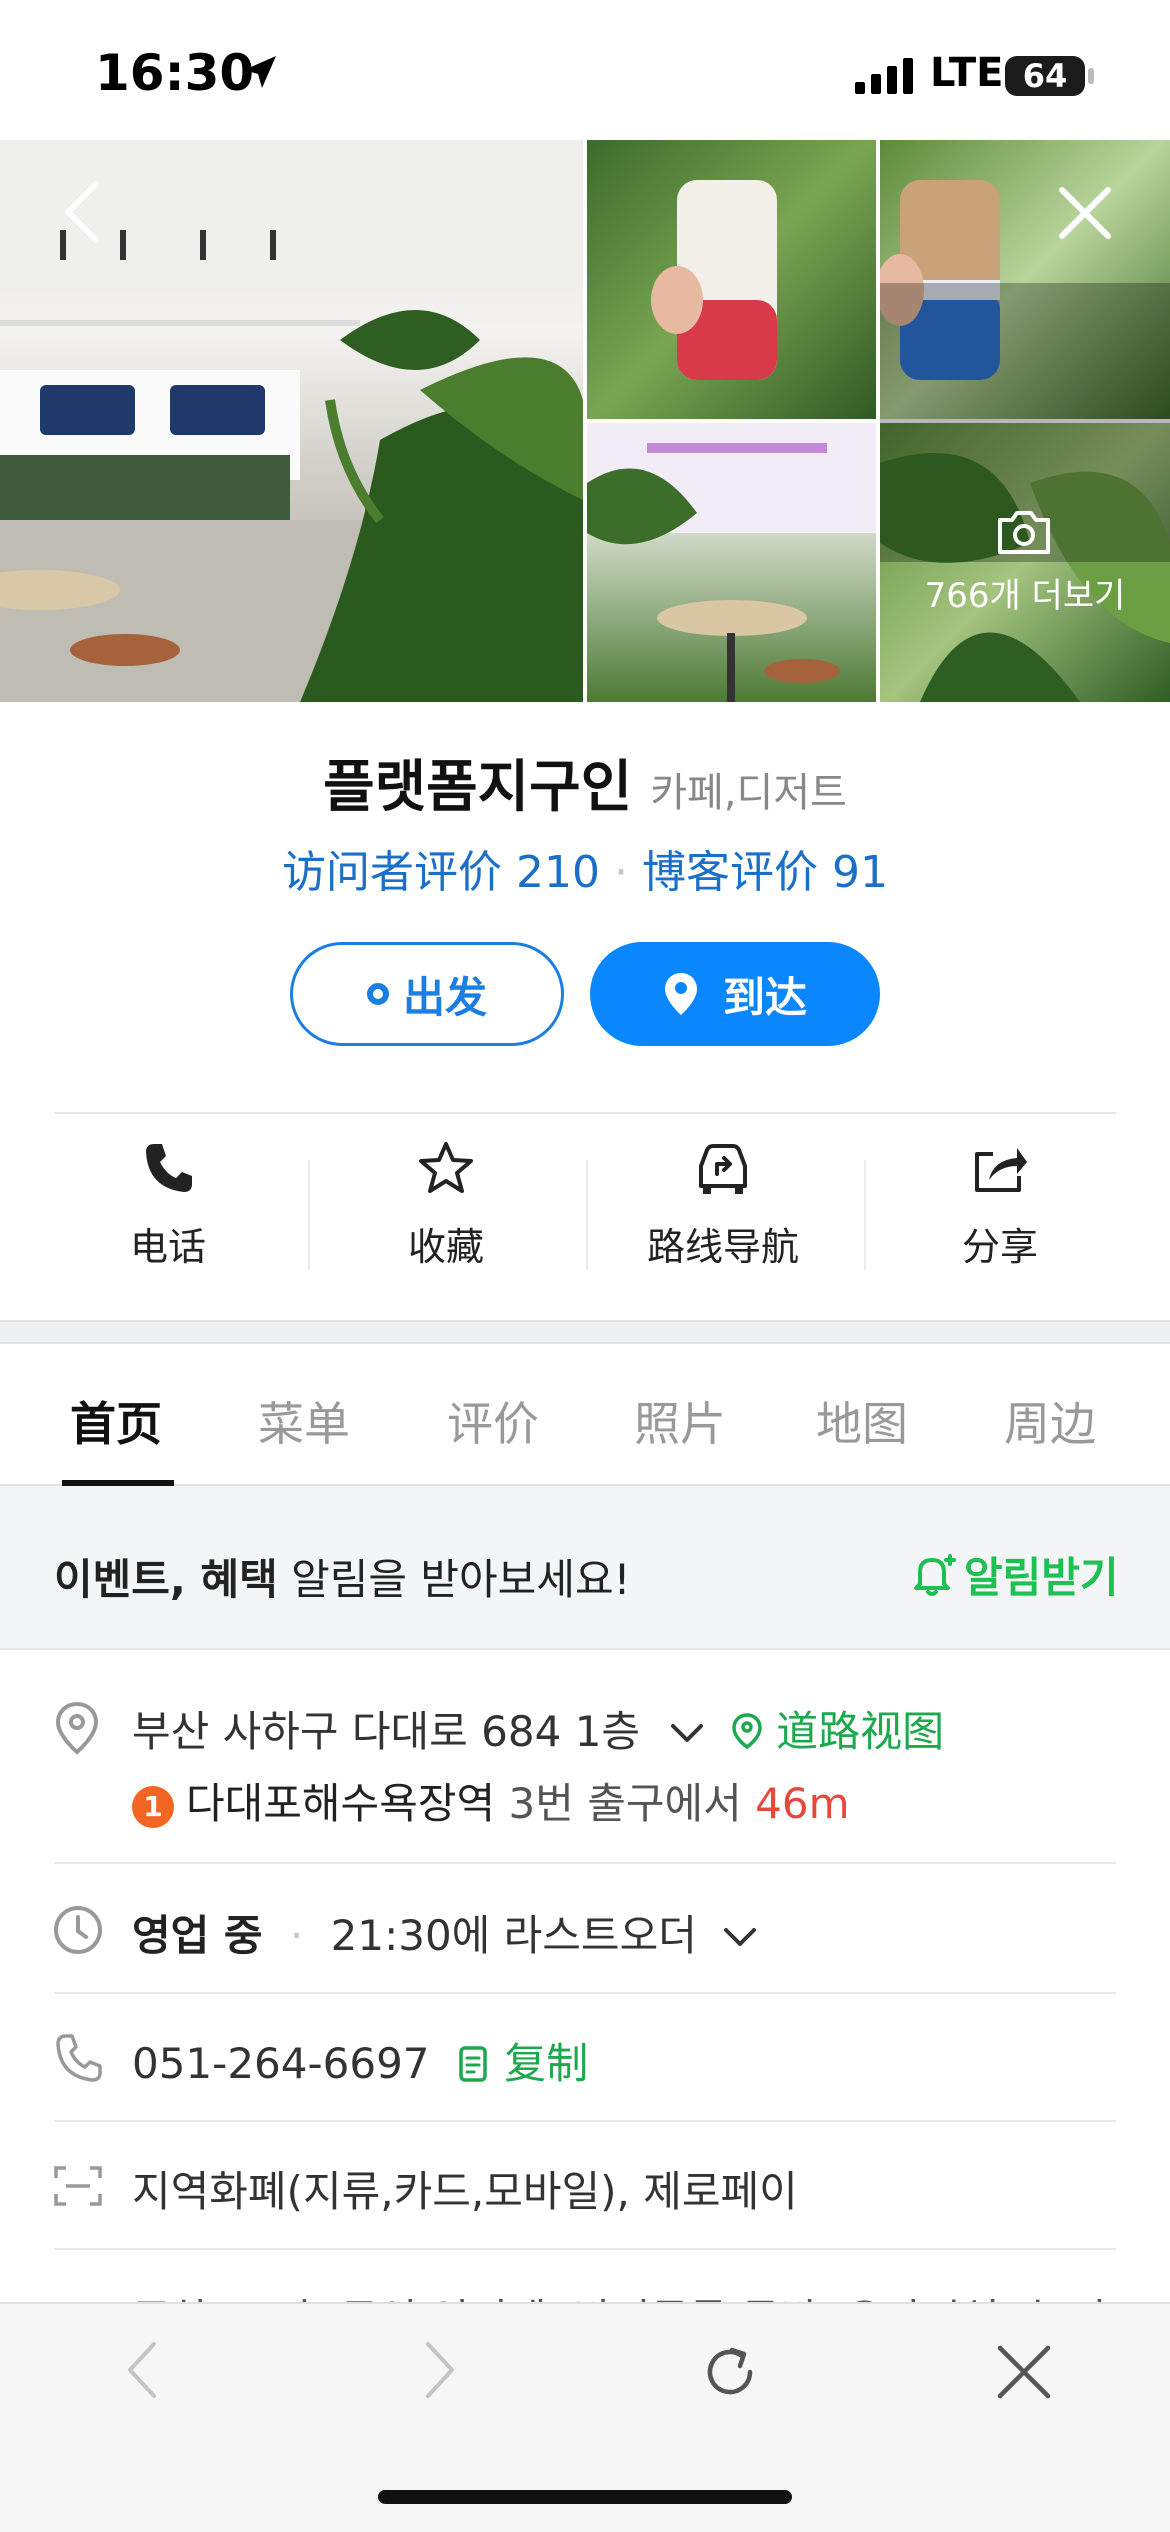 This screenshot has width=1170, height=2532. What do you see at coordinates (377, 994) in the screenshot?
I see `origin-dot-icon` at bounding box center [377, 994].